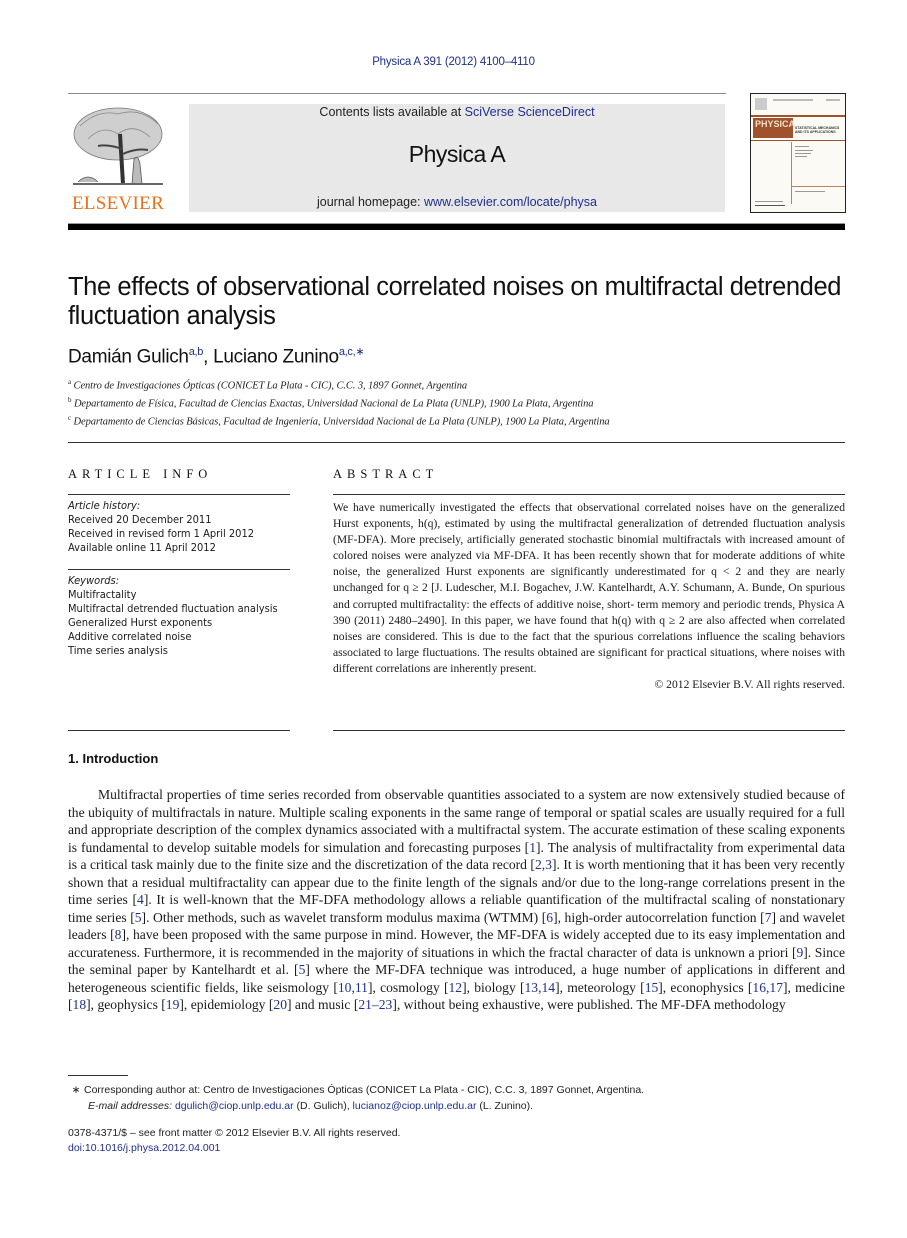 This screenshot has width=907, height=1238. Describe the element at coordinates (234, 1106) in the screenshot. I see `email-link-gulich: dgulich@ciop.unlp.edu.ar` at that location.